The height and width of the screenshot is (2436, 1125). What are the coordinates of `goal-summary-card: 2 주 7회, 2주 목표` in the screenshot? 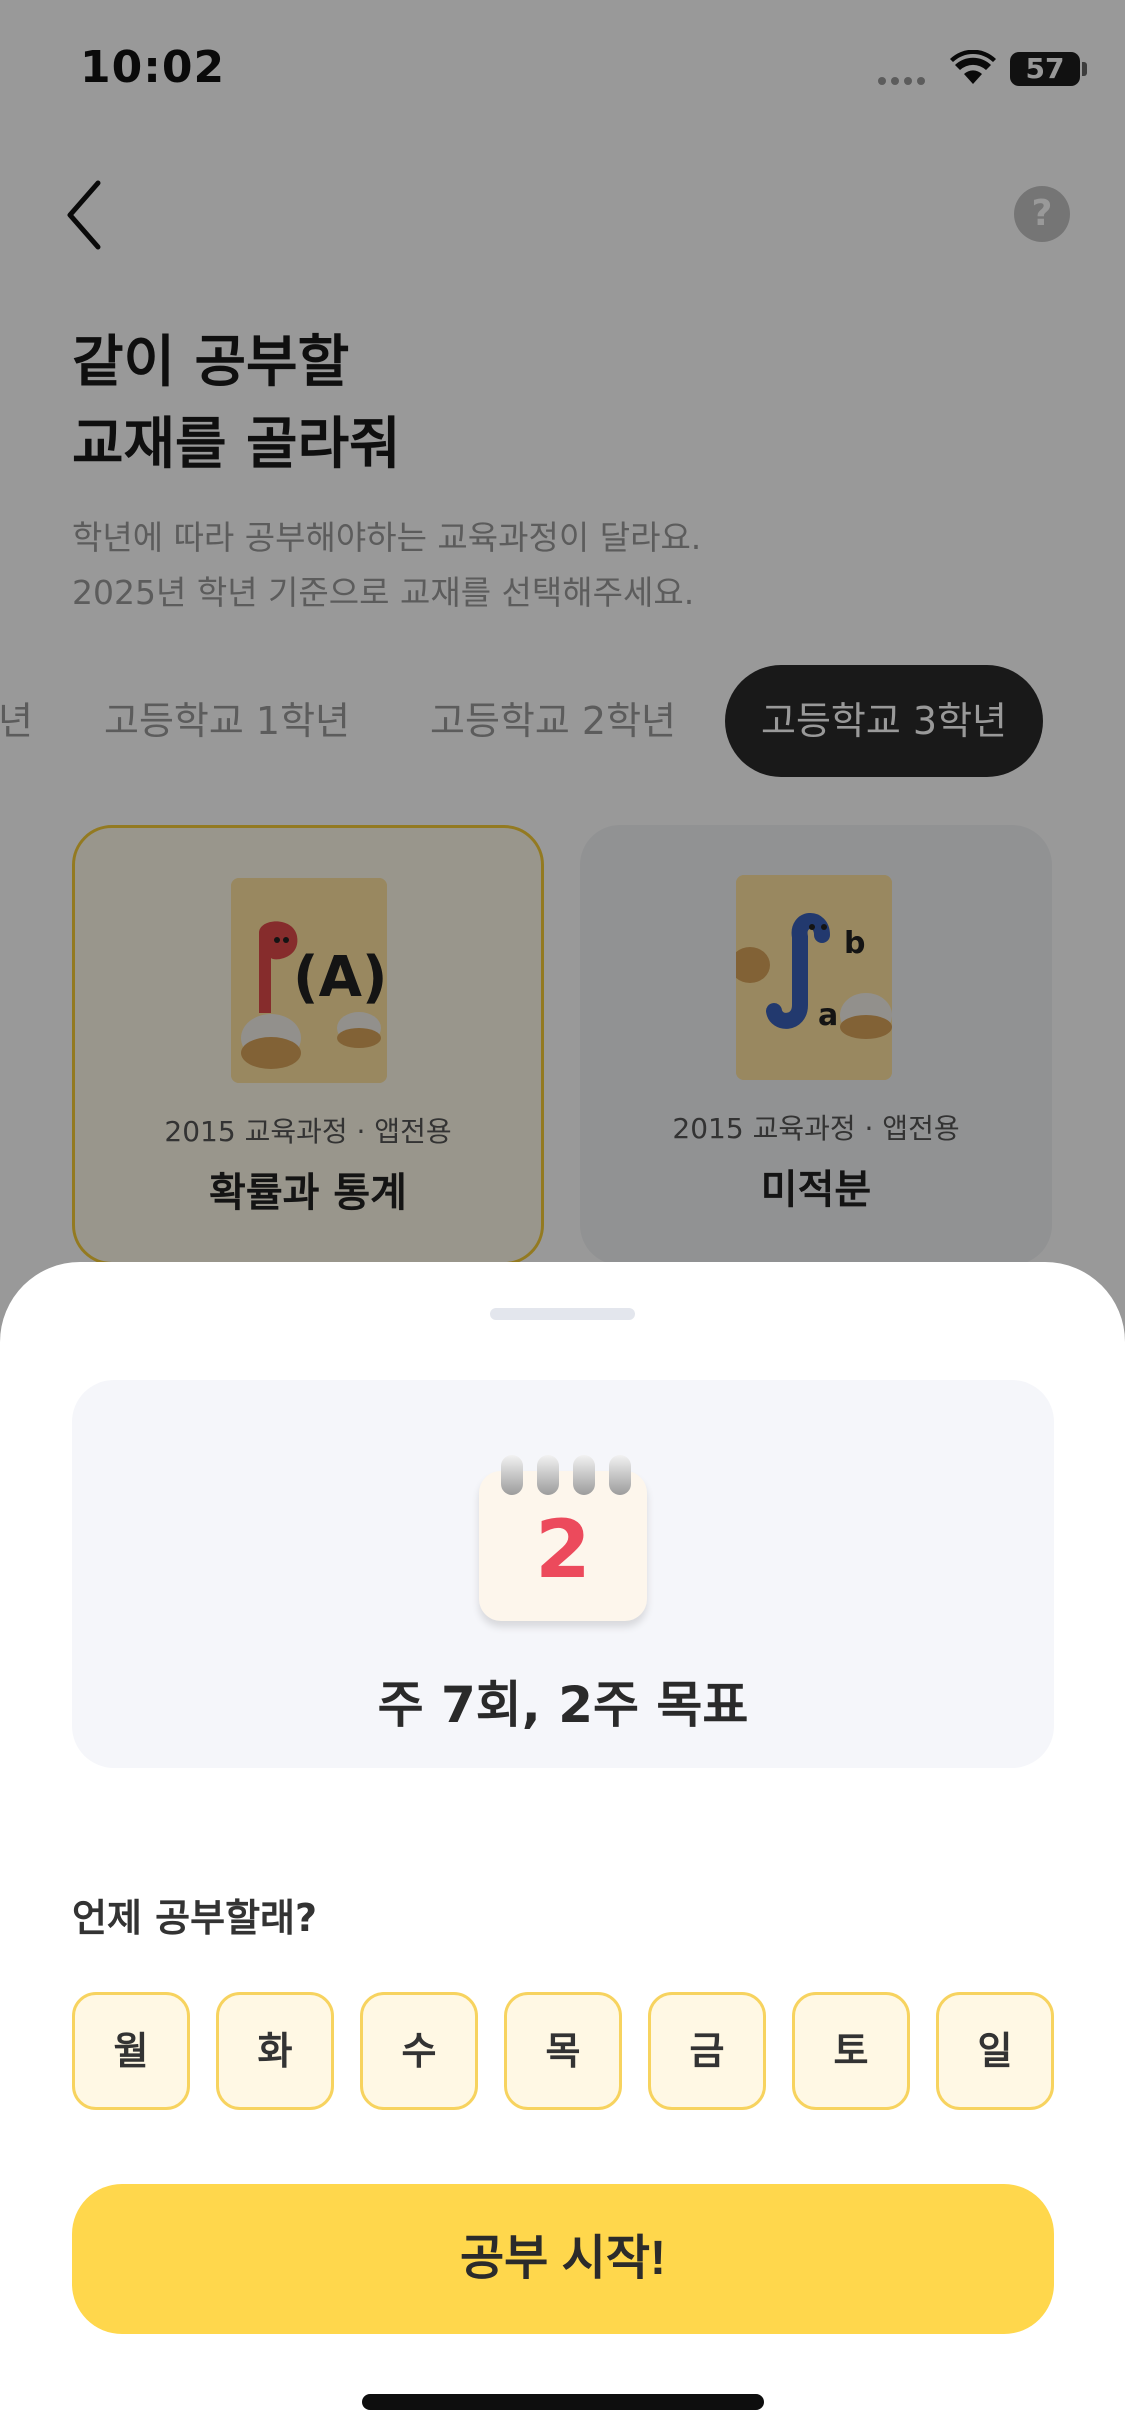 It's located at (563, 1574).